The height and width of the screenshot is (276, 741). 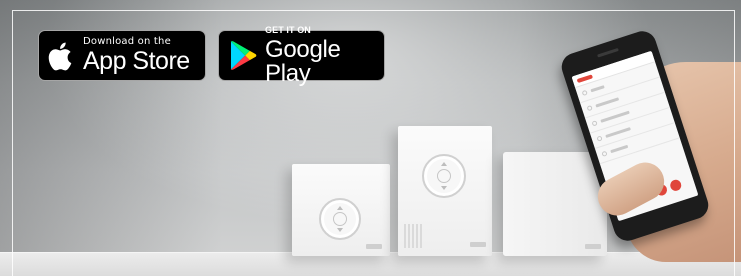 I want to click on app-store-badge: Download on the App Store, so click(x=122, y=55).